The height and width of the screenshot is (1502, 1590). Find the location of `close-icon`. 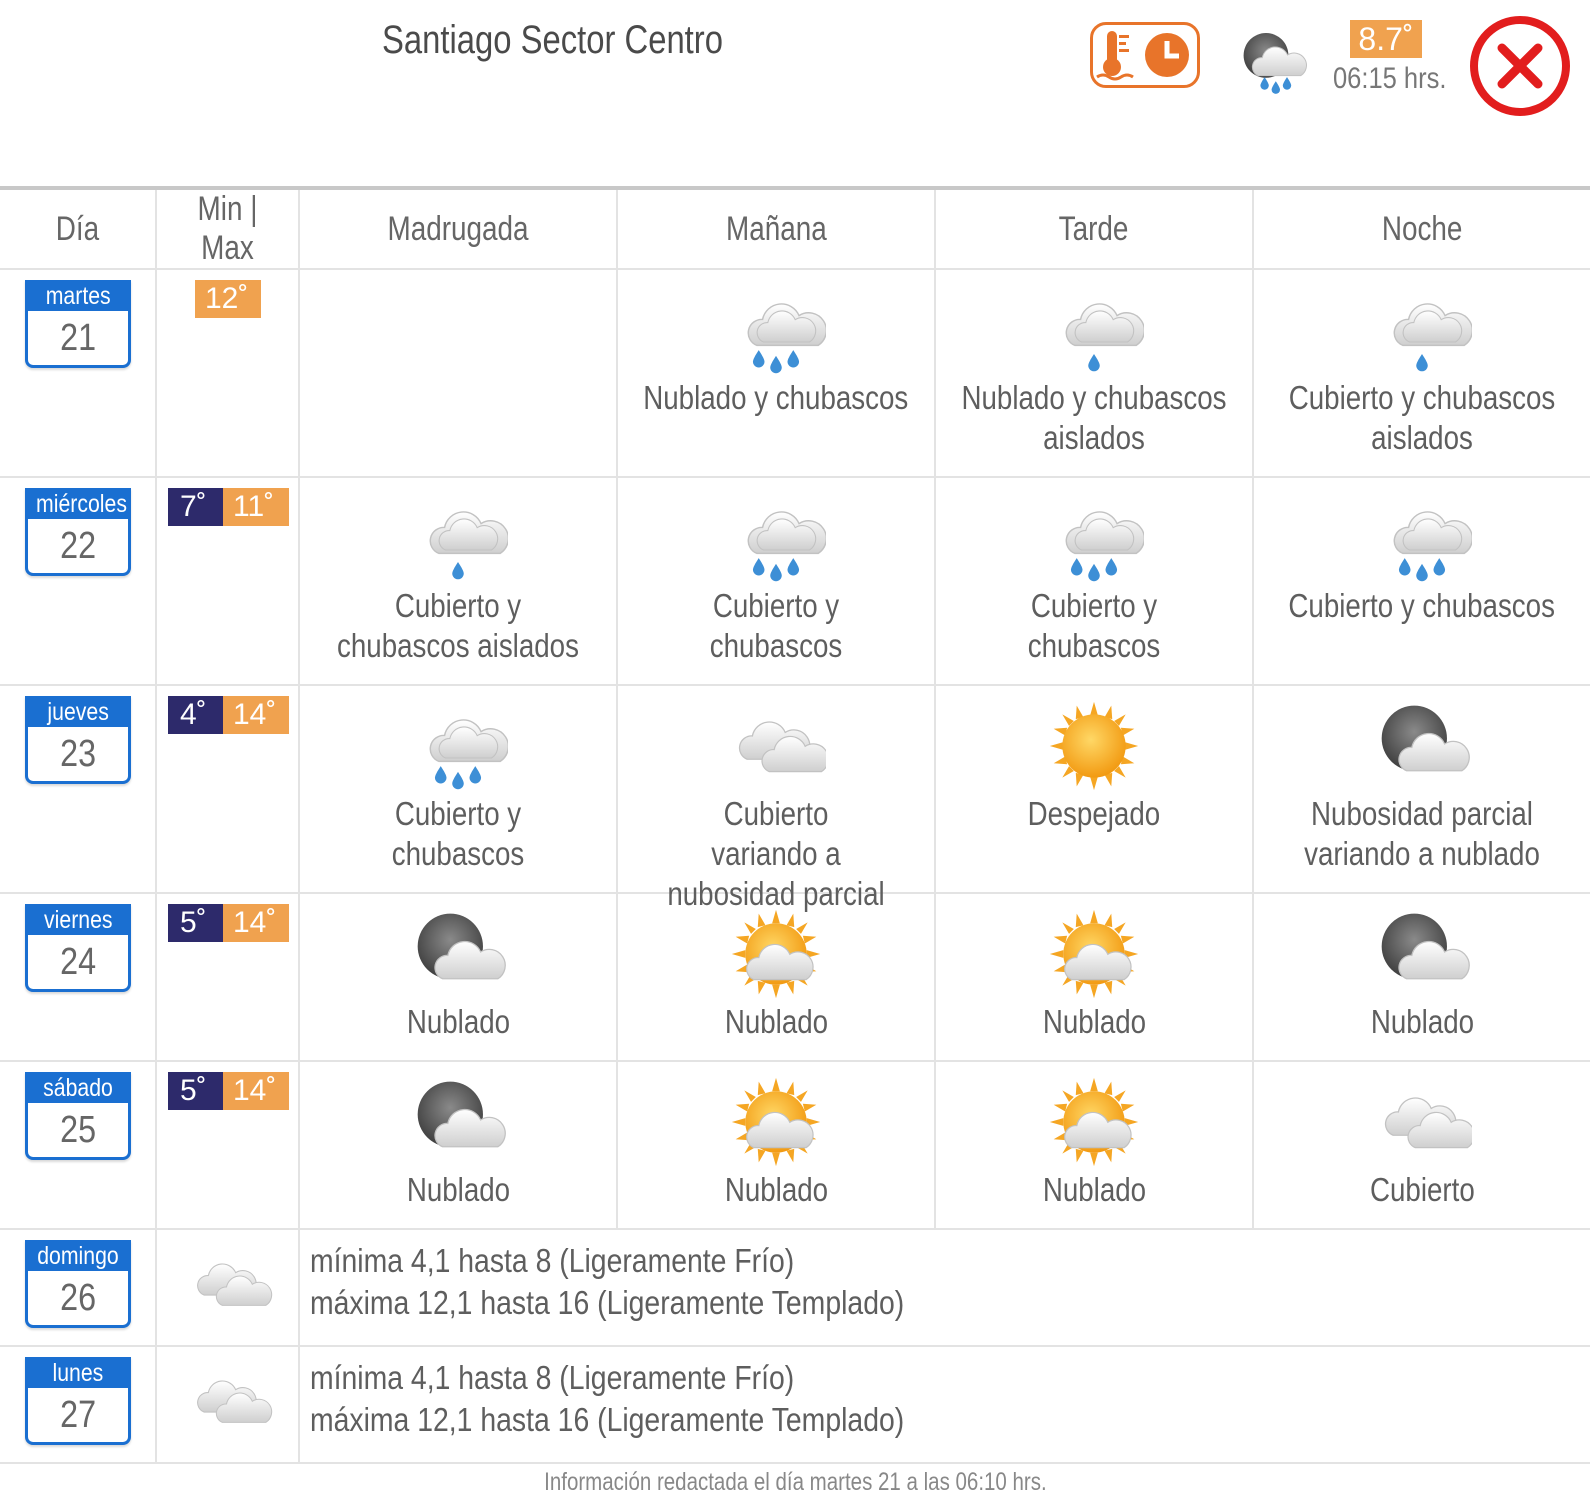

close-icon is located at coordinates (1520, 66).